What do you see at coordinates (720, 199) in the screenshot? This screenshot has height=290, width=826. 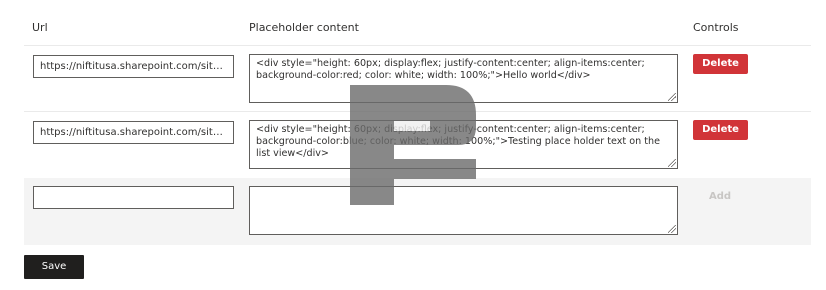 I see `add-button: Add` at bounding box center [720, 199].